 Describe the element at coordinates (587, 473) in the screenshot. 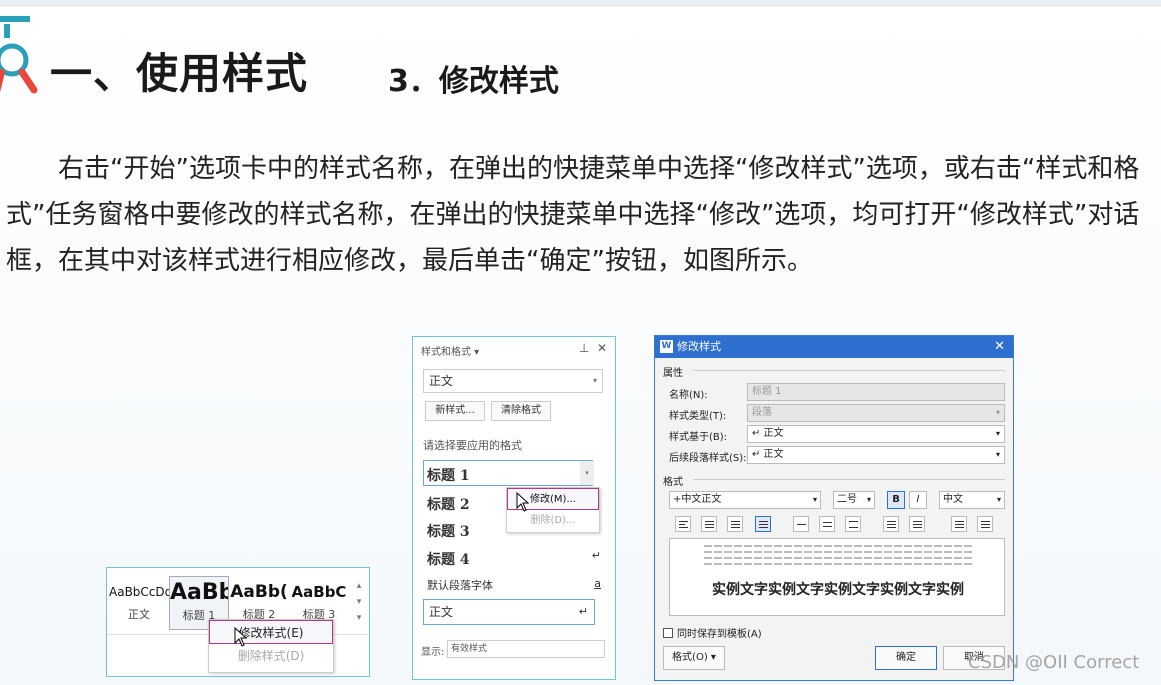

I see `item-dropdown-icon: ▾` at that location.